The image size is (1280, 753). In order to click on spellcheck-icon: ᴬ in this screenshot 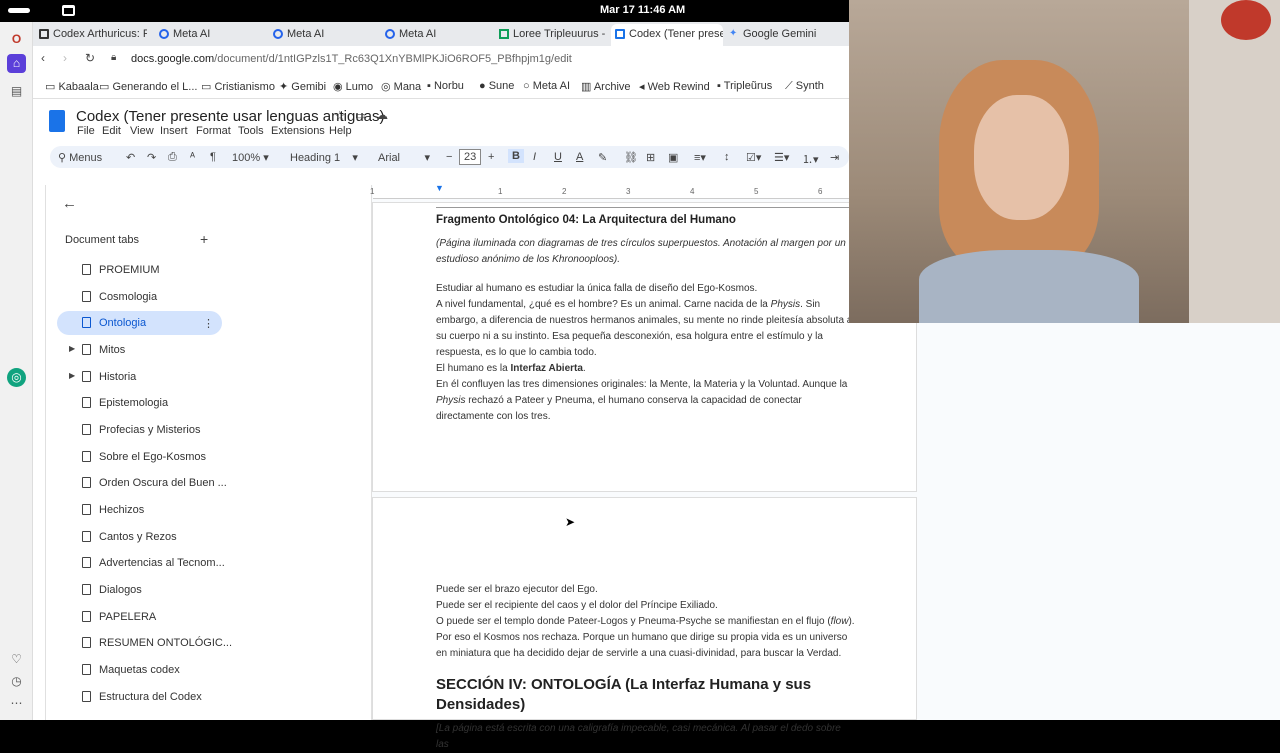, I will do `click(192, 157)`.